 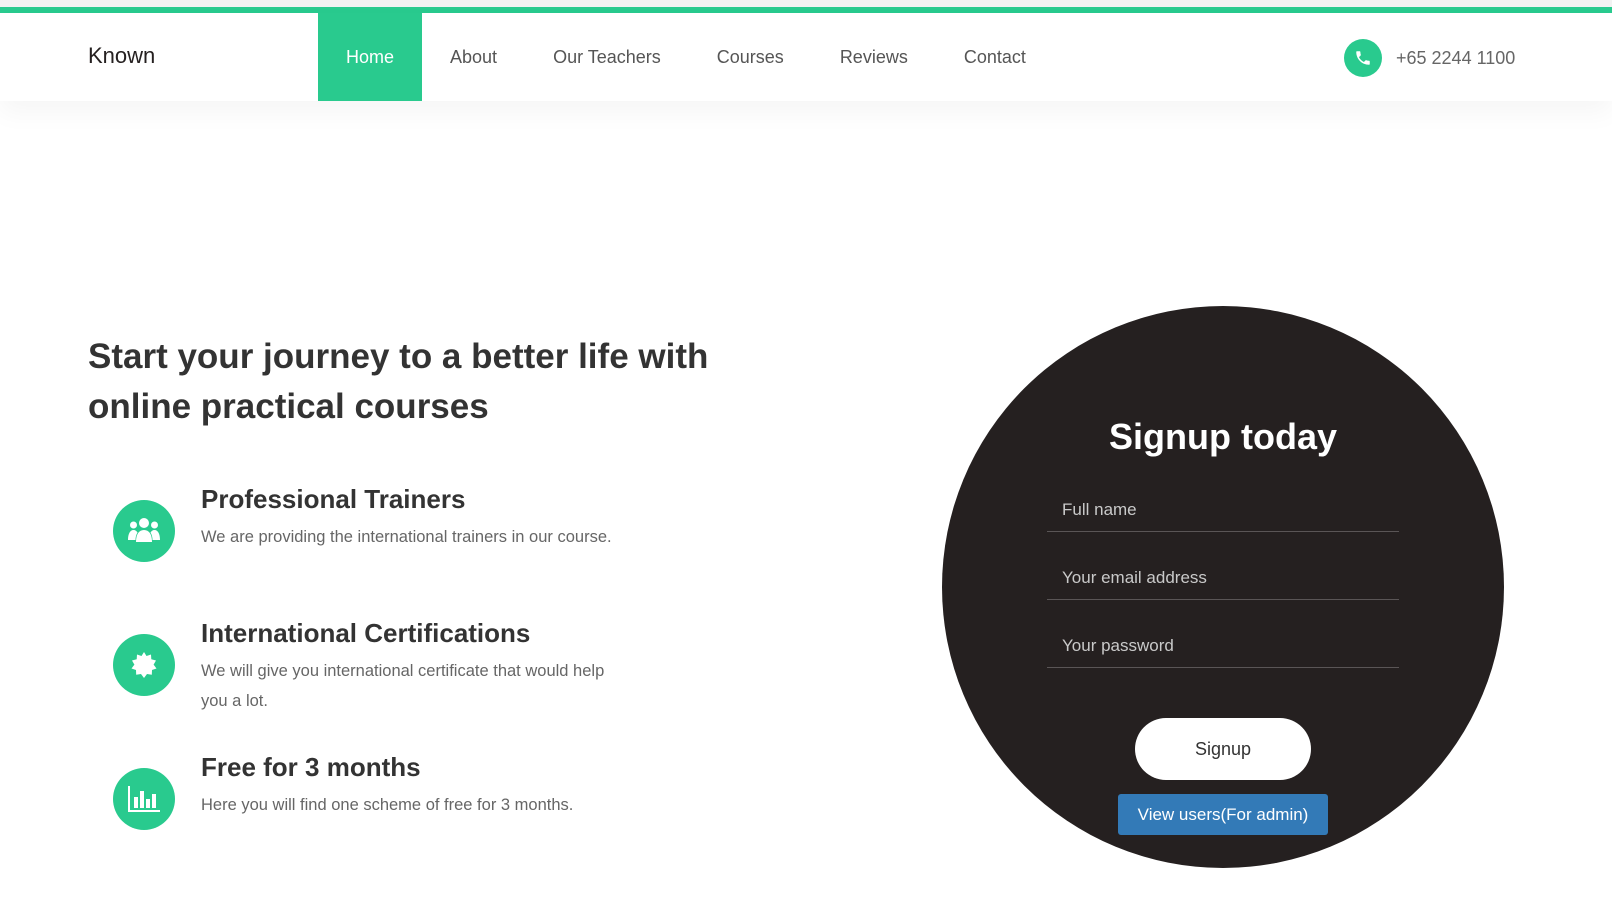 What do you see at coordinates (1223, 578) in the screenshot?
I see `email-input` at bounding box center [1223, 578].